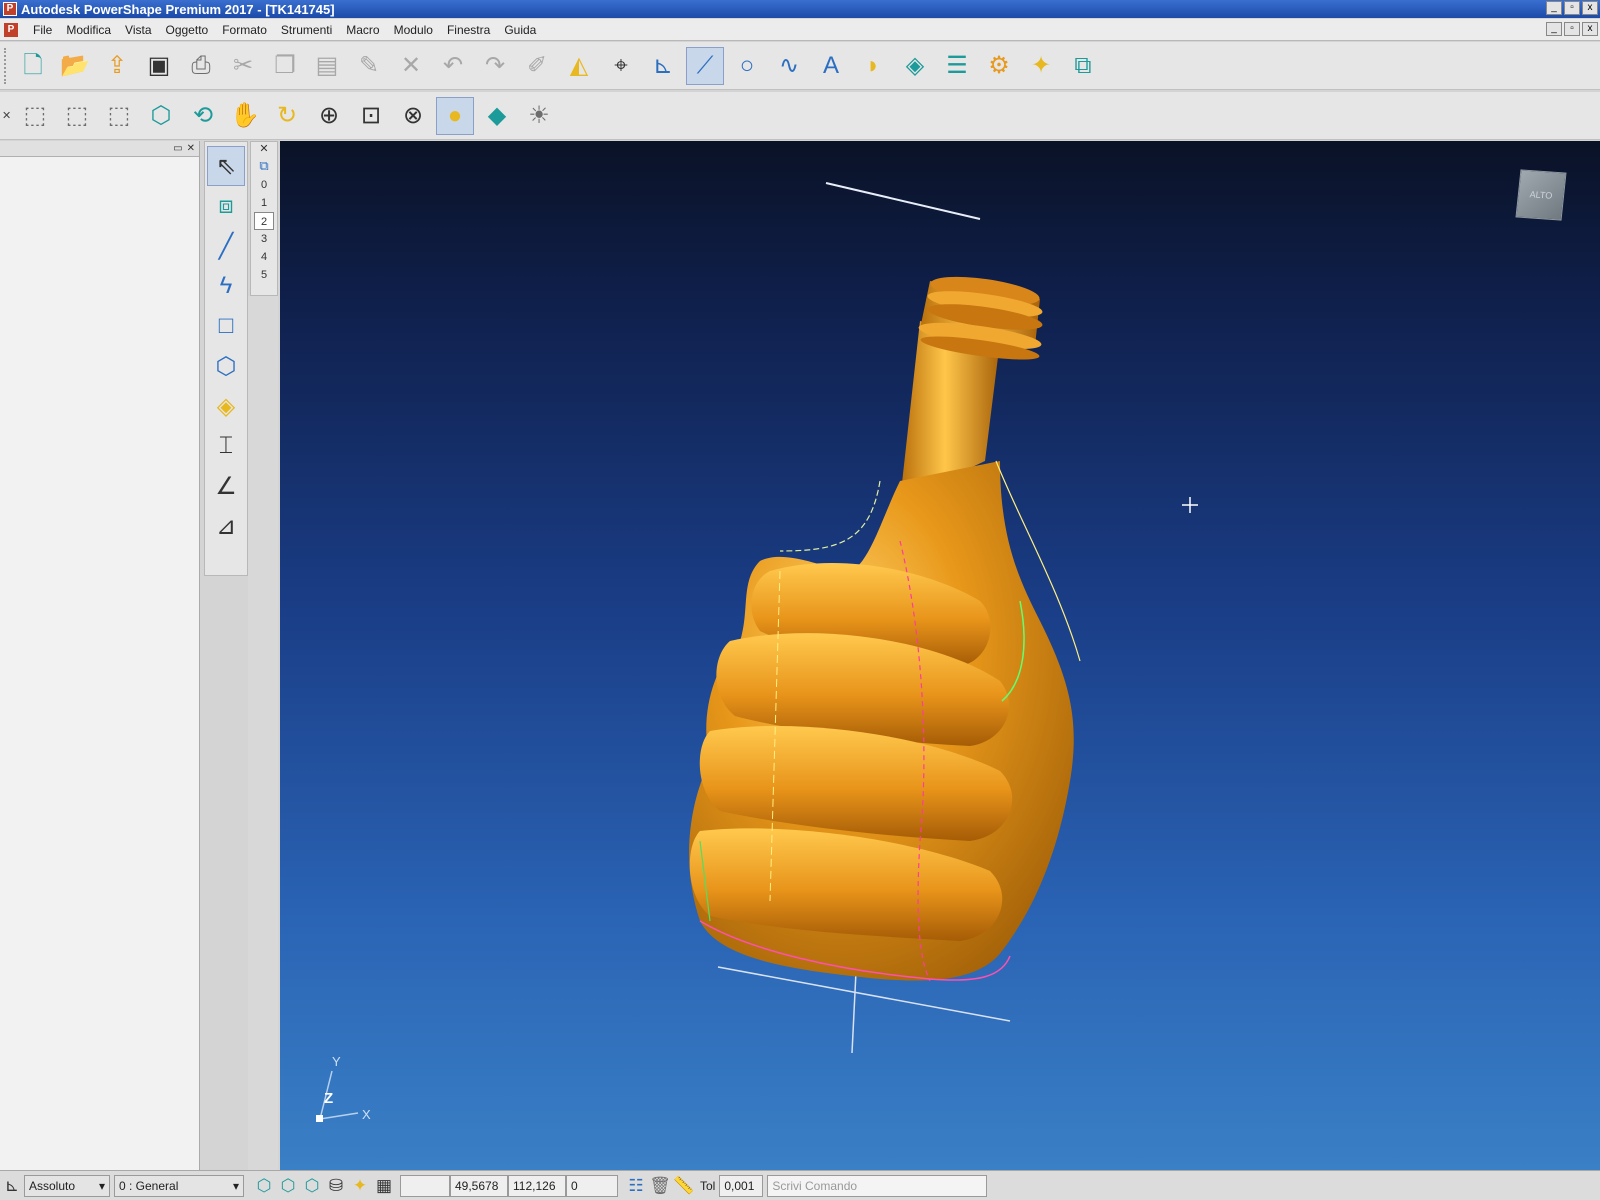 This screenshot has height=1200, width=1600. What do you see at coordinates (264, 221) in the screenshot?
I see `level-2: 2` at bounding box center [264, 221].